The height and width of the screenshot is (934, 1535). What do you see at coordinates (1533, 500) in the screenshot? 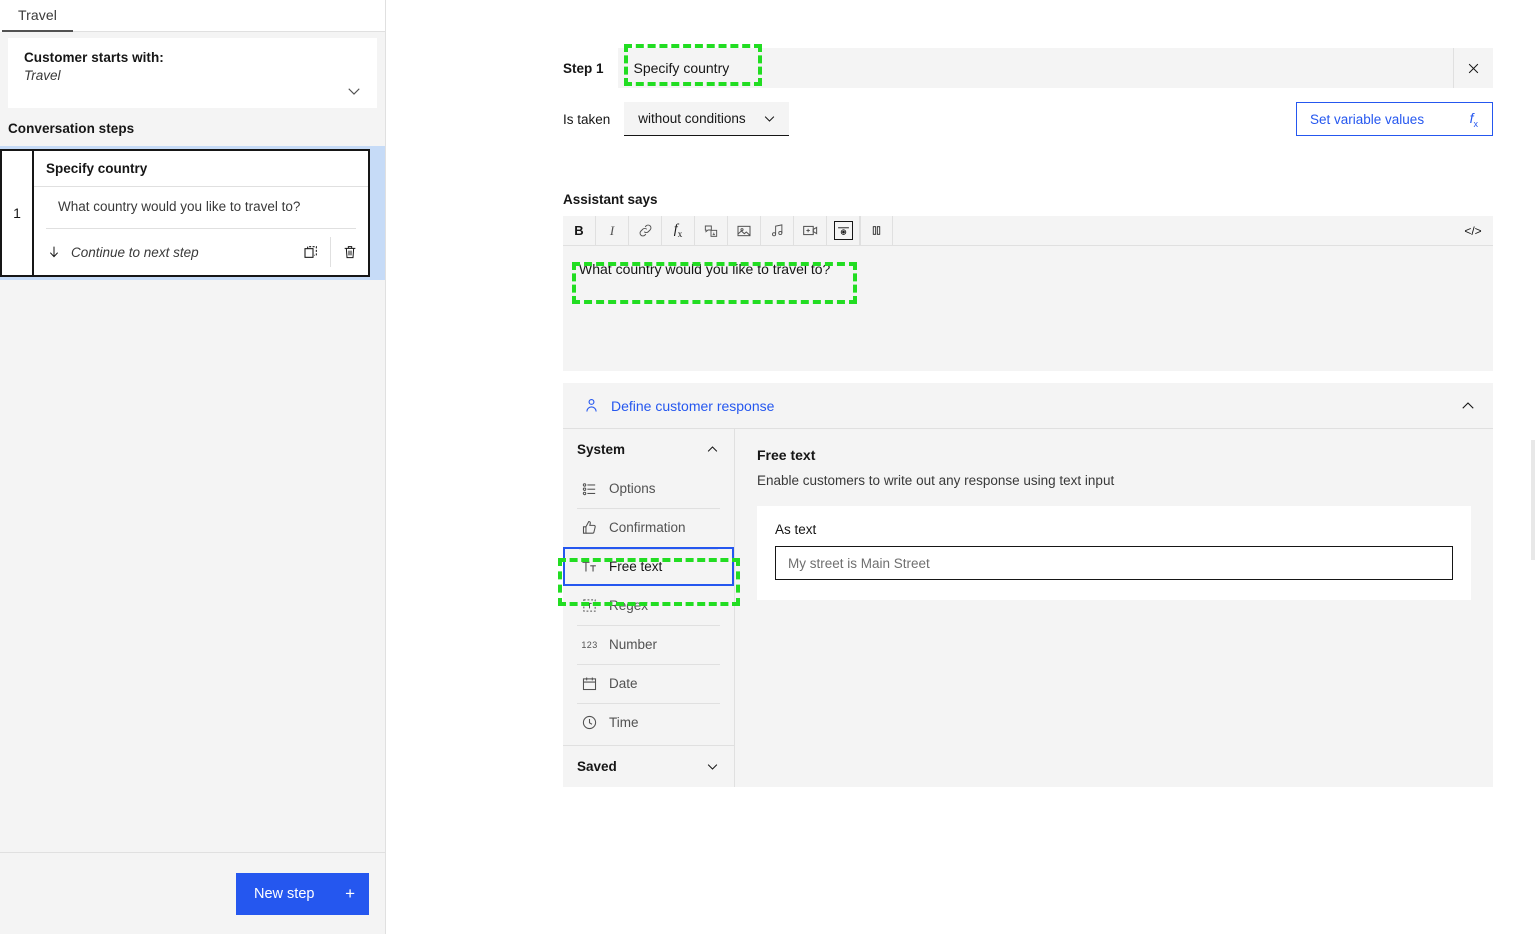
I see `scrollbar-thumb` at bounding box center [1533, 500].